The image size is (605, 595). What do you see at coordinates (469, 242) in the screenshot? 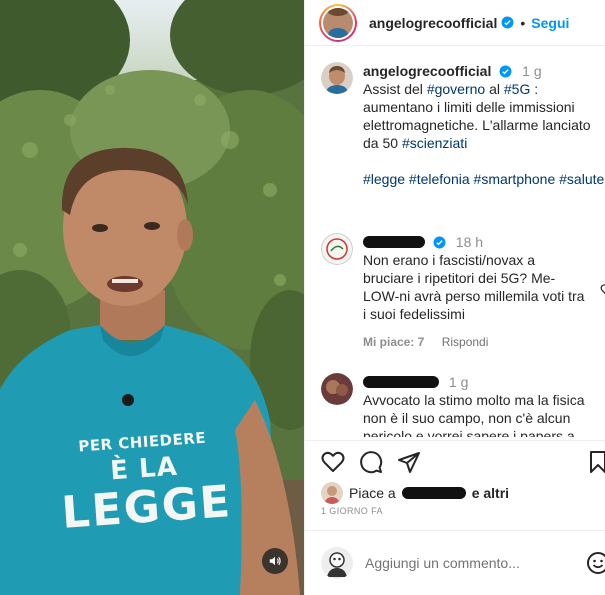
I see `comment-time: 18 h` at bounding box center [469, 242].